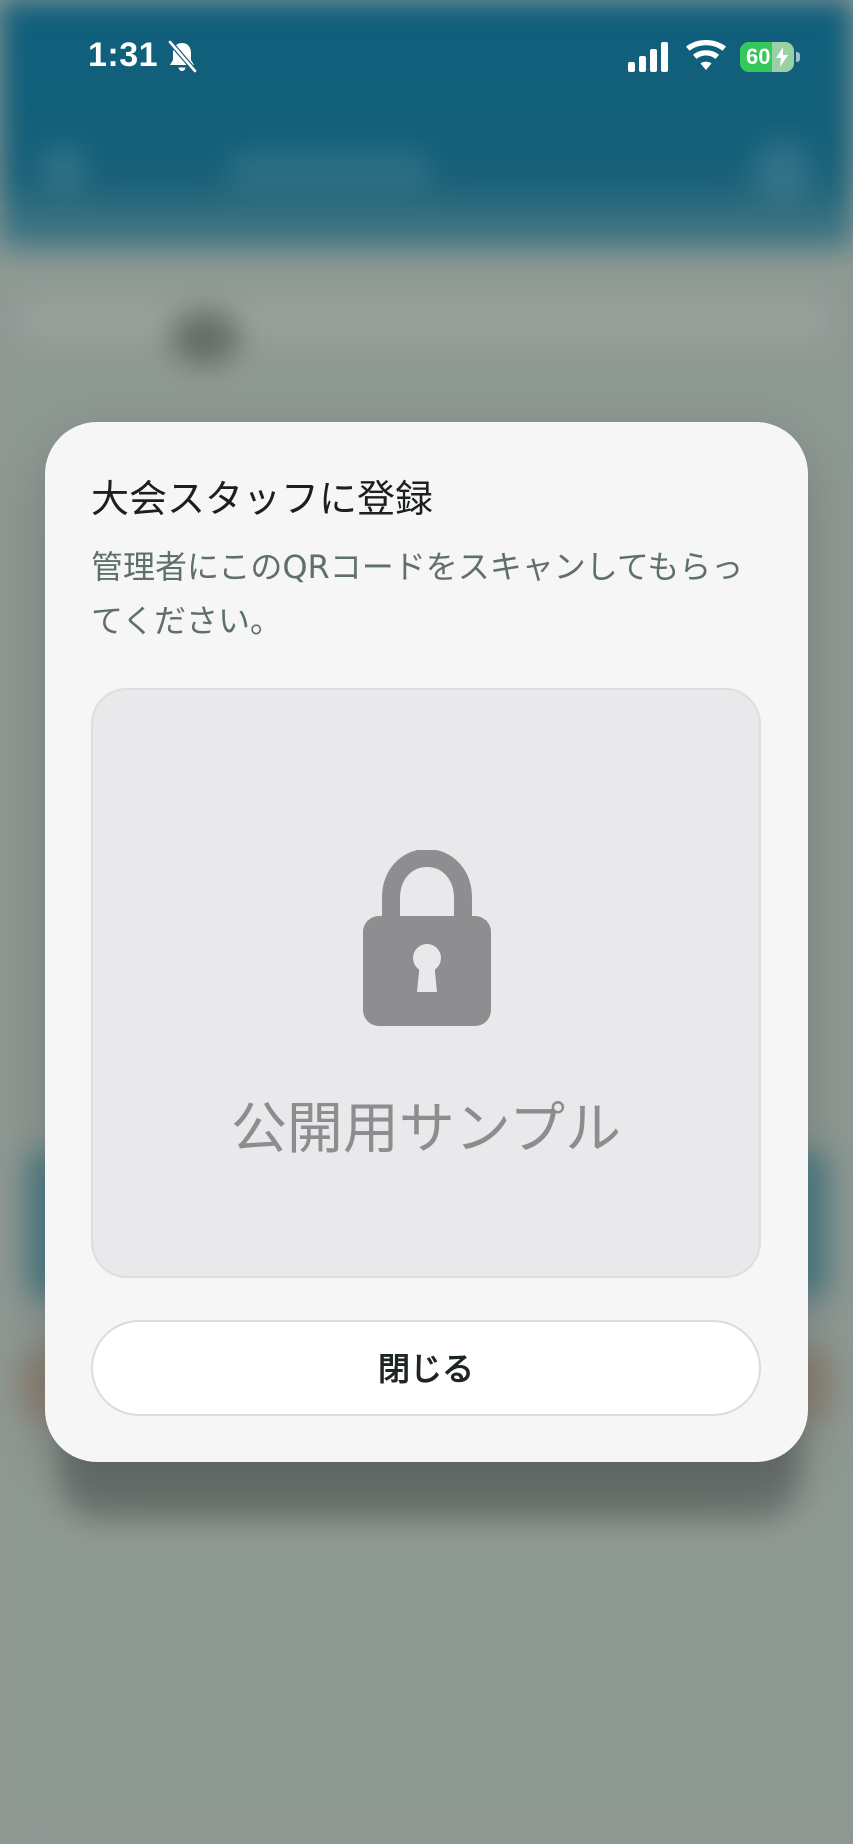  What do you see at coordinates (262, 499) in the screenshot?
I see `dialog-title: 大会スタッフに登録` at bounding box center [262, 499].